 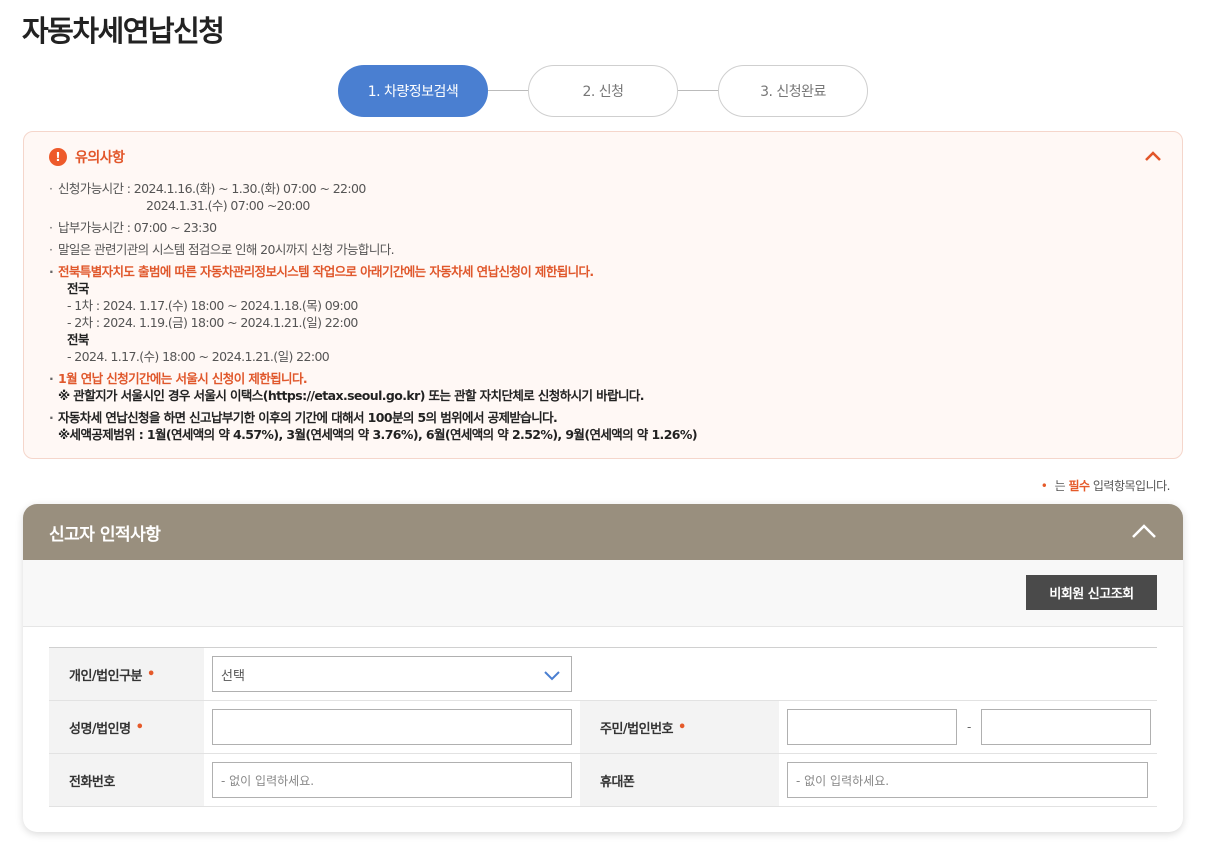 I want to click on notice-header: ! 유의사항, so click(x=87, y=157).